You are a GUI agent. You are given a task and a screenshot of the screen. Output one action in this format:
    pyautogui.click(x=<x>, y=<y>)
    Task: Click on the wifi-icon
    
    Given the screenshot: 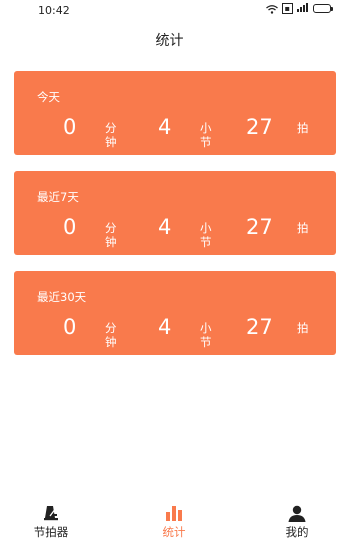 What is the action you would take?
    pyautogui.click(x=271, y=9)
    